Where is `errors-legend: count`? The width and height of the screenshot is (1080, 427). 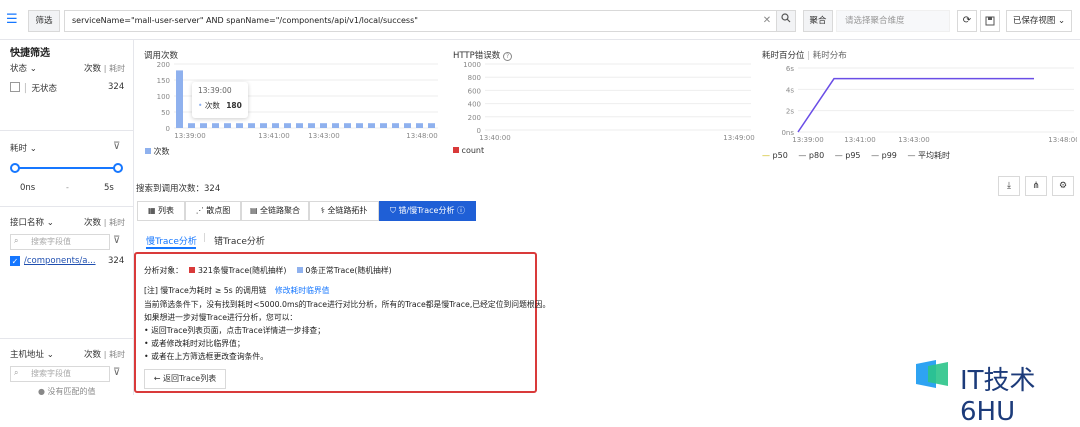
errors-legend: count is located at coordinates (468, 150).